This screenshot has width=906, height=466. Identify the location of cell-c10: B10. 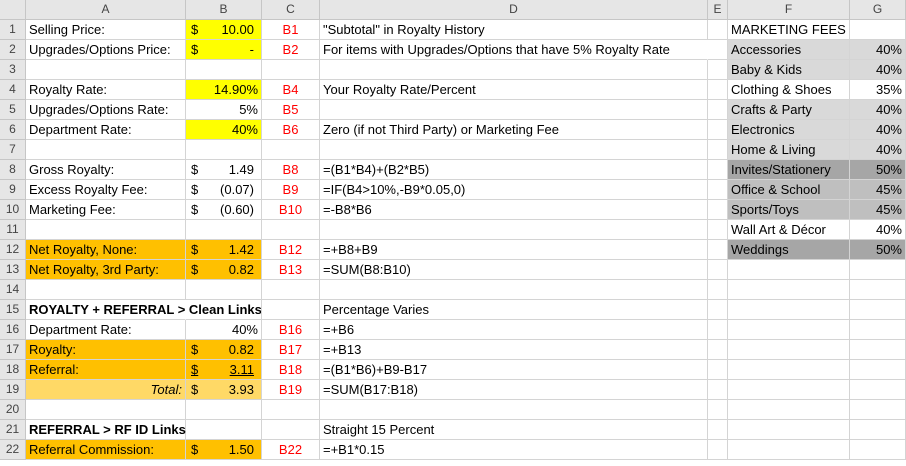
(291, 210).